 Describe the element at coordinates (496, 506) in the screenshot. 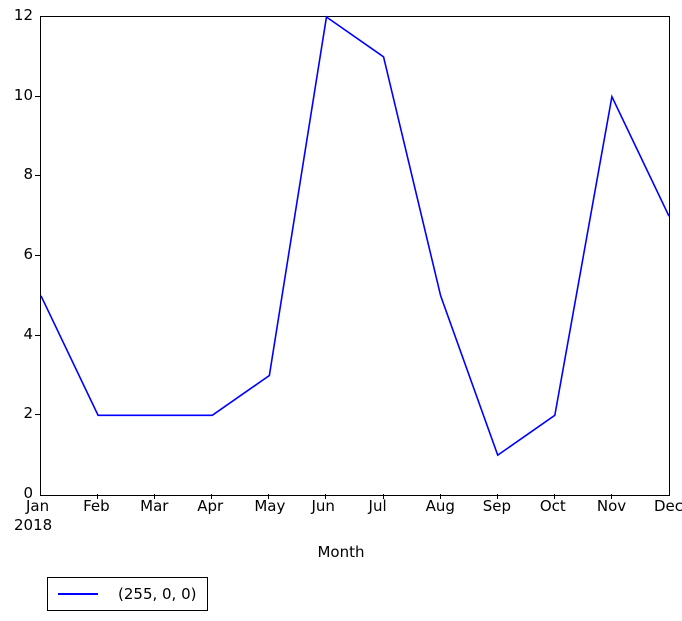

I see `x-tick-label: Sep` at that location.